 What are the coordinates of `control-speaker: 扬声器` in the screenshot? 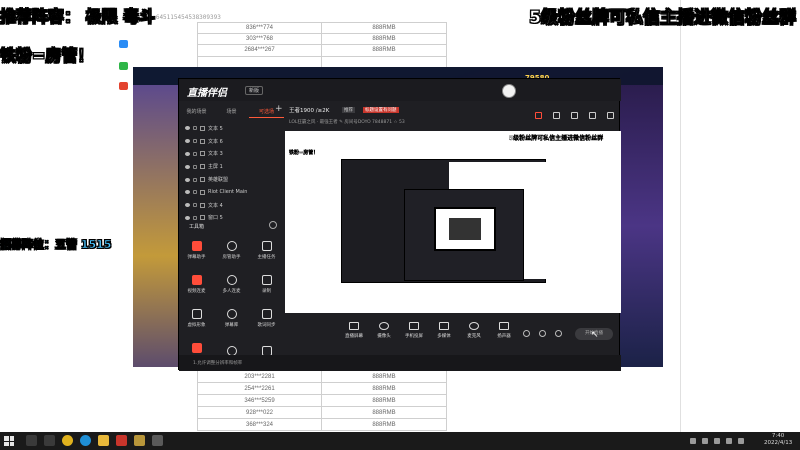 It's located at (504, 330).